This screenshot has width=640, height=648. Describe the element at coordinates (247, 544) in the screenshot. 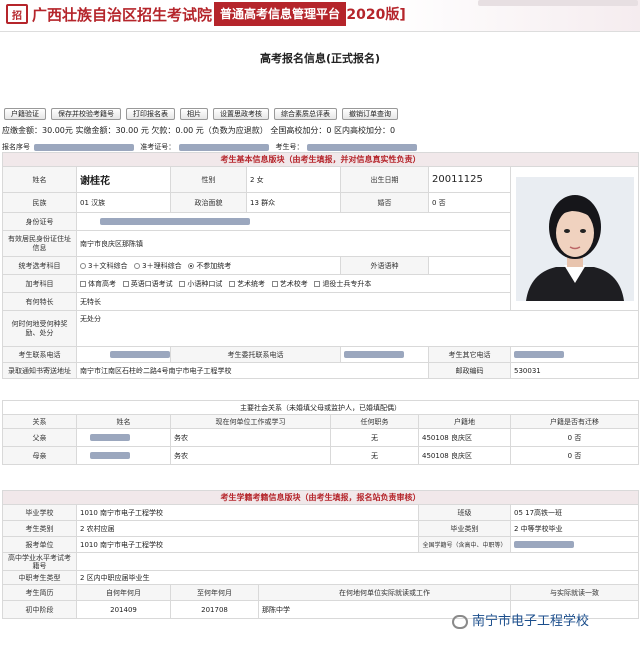

I see `unit-value: 1010 南宁市电子工程学校` at that location.